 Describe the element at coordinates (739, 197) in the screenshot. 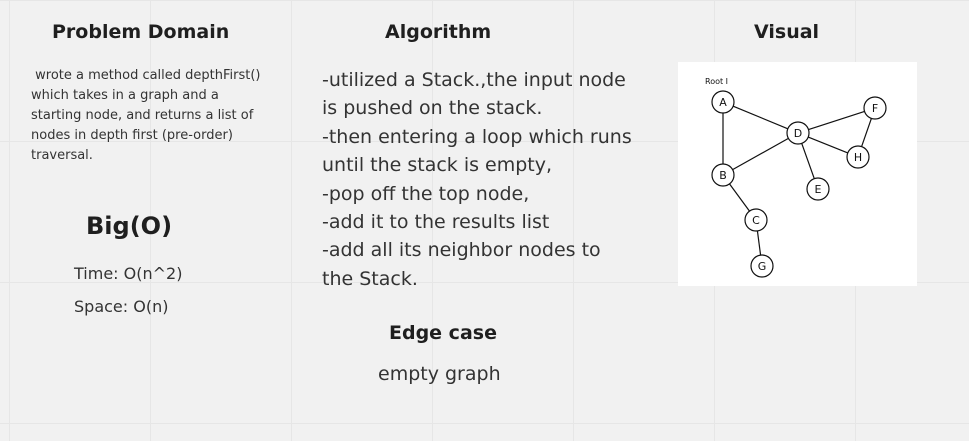

I see `graph-edge-b-c` at that location.